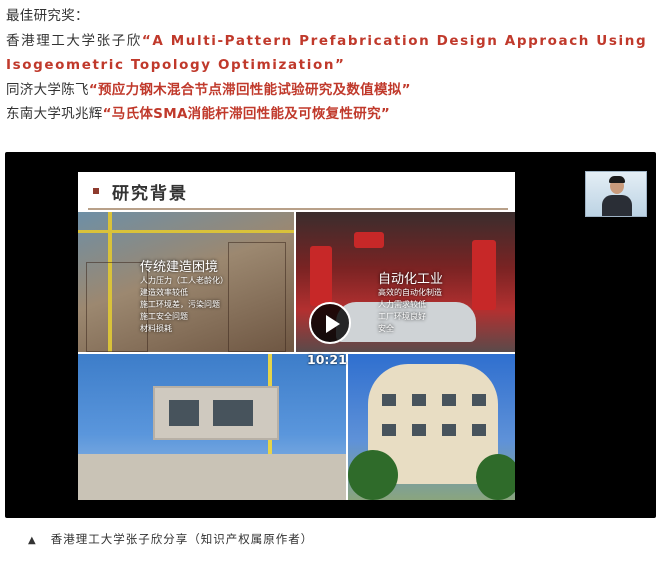  I want to click on panel-item: 施工安全问题, so click(164, 316).